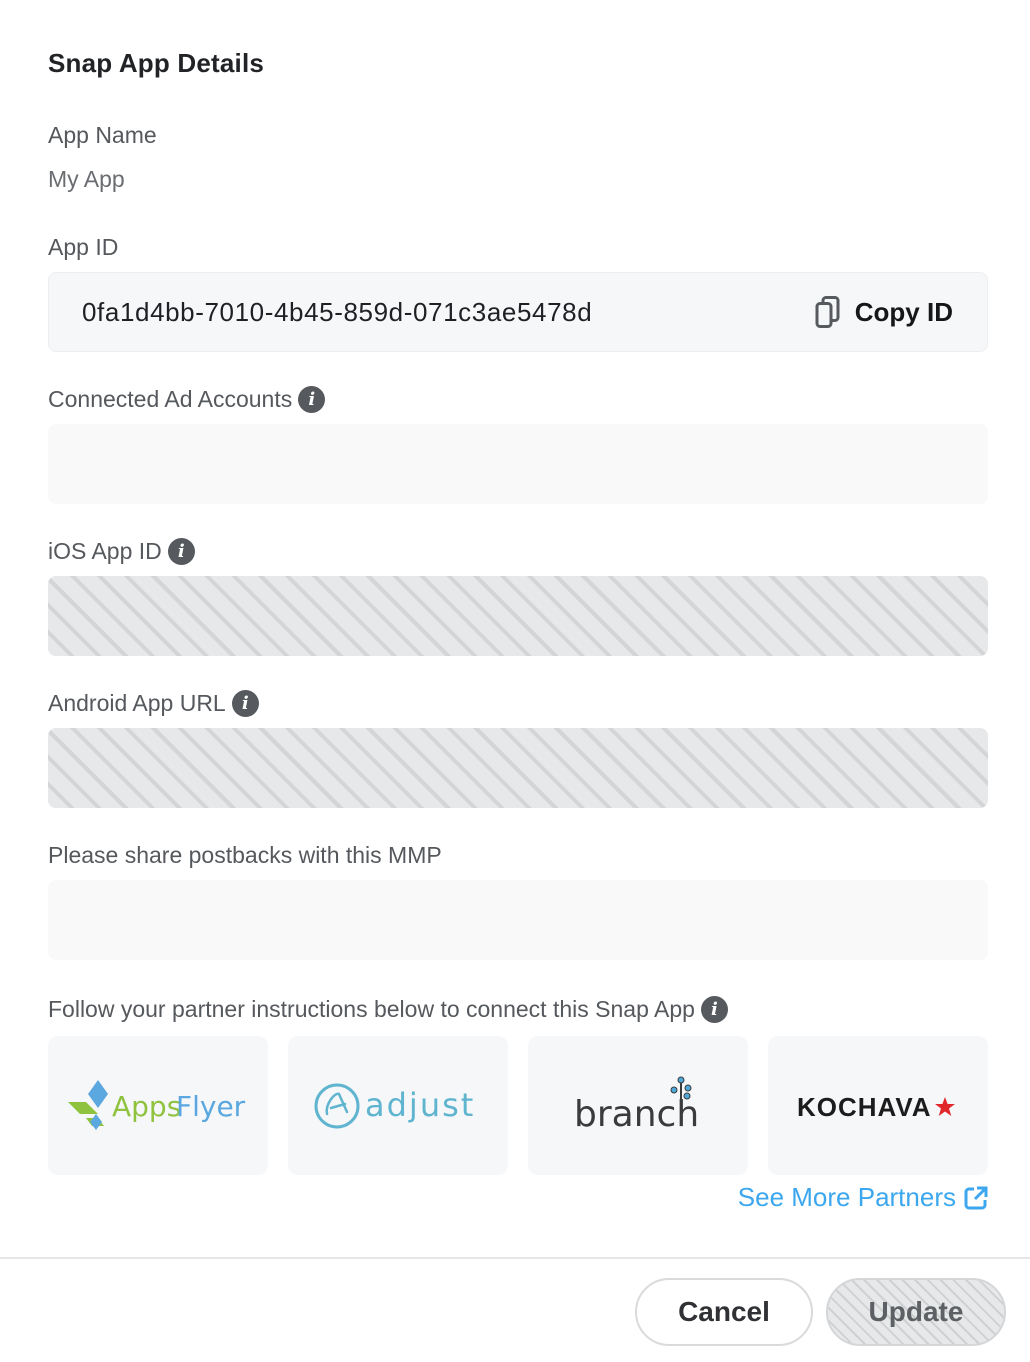 The height and width of the screenshot is (1362, 1030). I want to click on app-id-label-text: App ID, so click(83, 247).